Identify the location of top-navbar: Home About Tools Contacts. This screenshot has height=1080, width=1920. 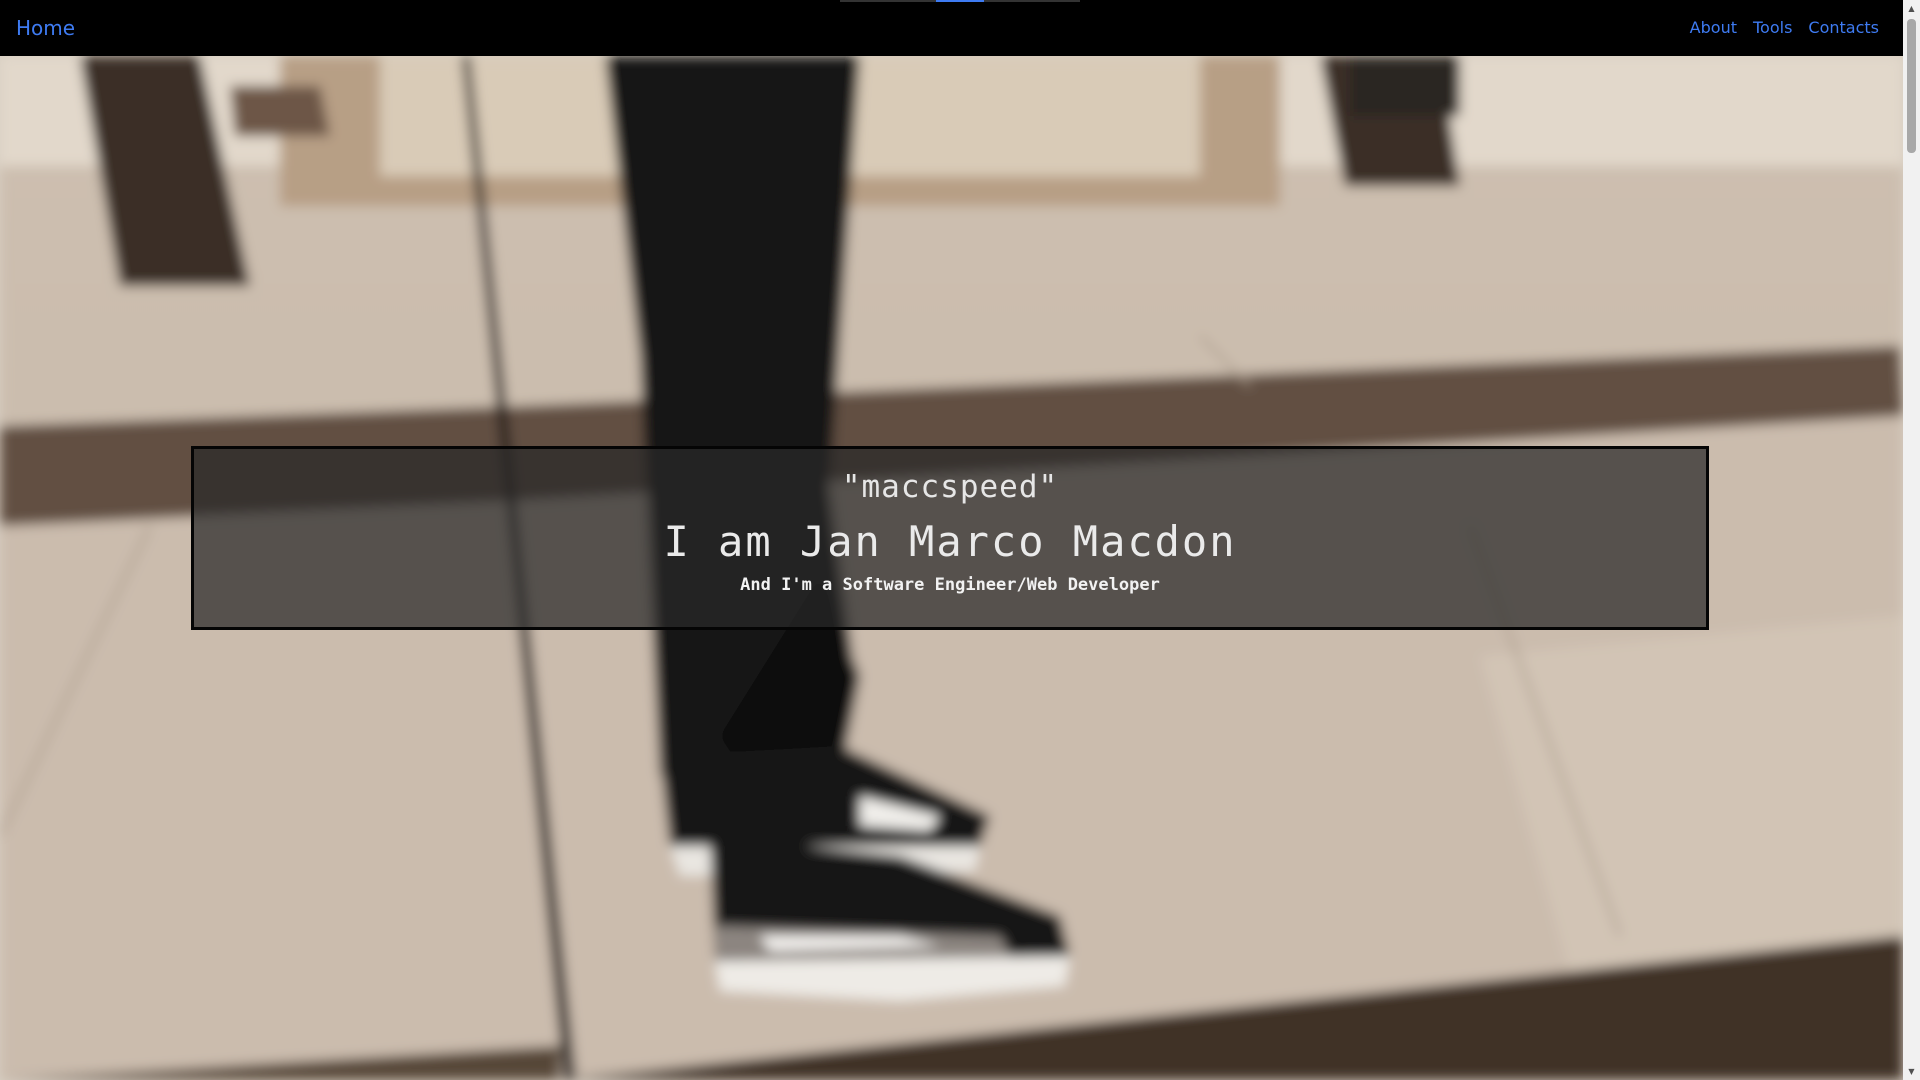
(951, 28).